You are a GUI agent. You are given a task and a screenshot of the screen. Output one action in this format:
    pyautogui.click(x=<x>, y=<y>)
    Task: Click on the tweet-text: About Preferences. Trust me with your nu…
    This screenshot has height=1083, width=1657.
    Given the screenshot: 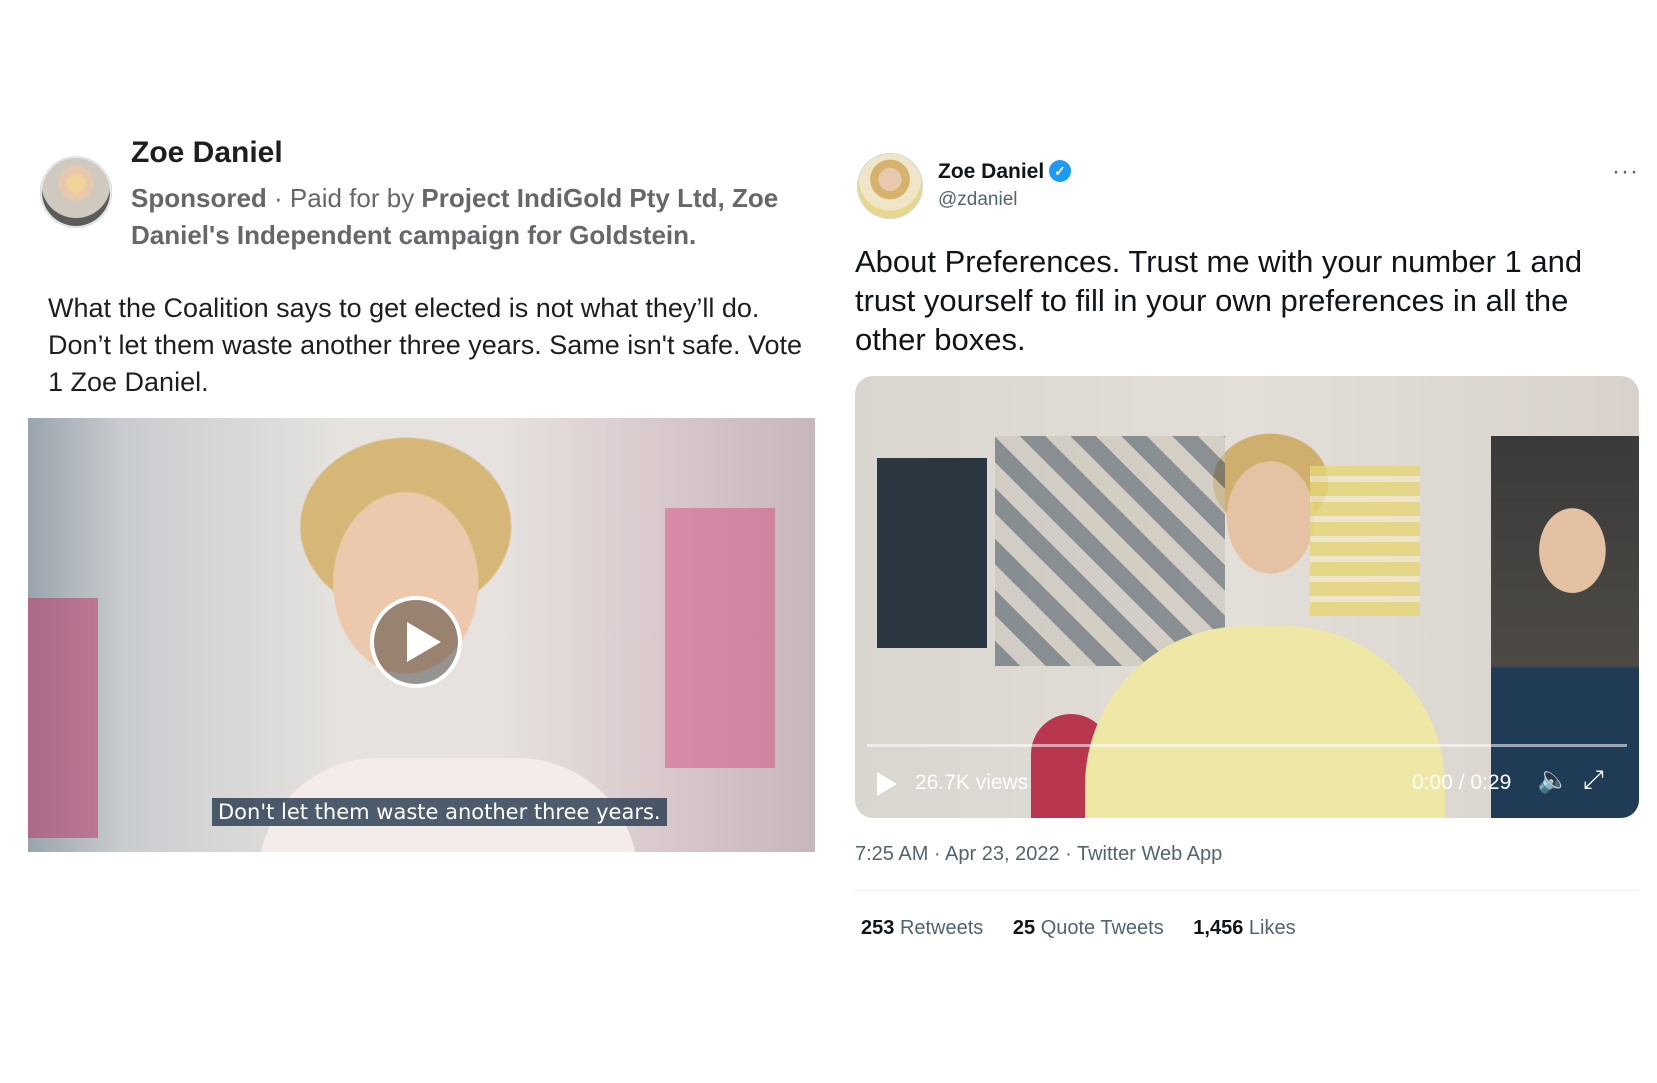 What is the action you would take?
    pyautogui.click(x=1219, y=300)
    